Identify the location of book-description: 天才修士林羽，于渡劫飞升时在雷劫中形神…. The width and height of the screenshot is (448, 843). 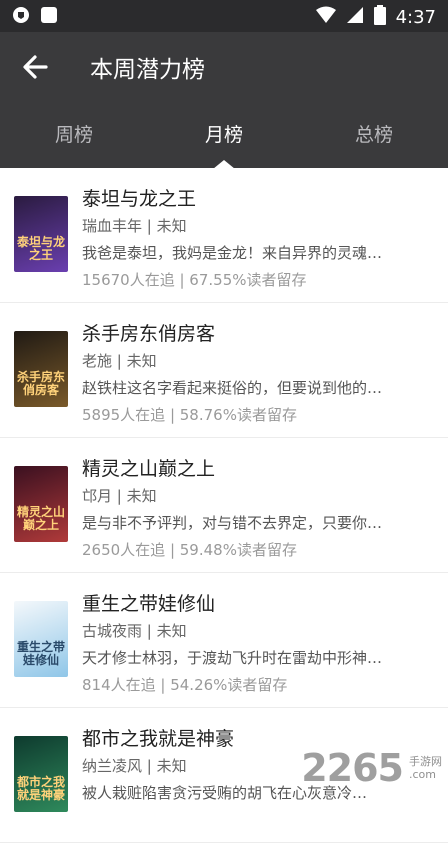
(232, 658).